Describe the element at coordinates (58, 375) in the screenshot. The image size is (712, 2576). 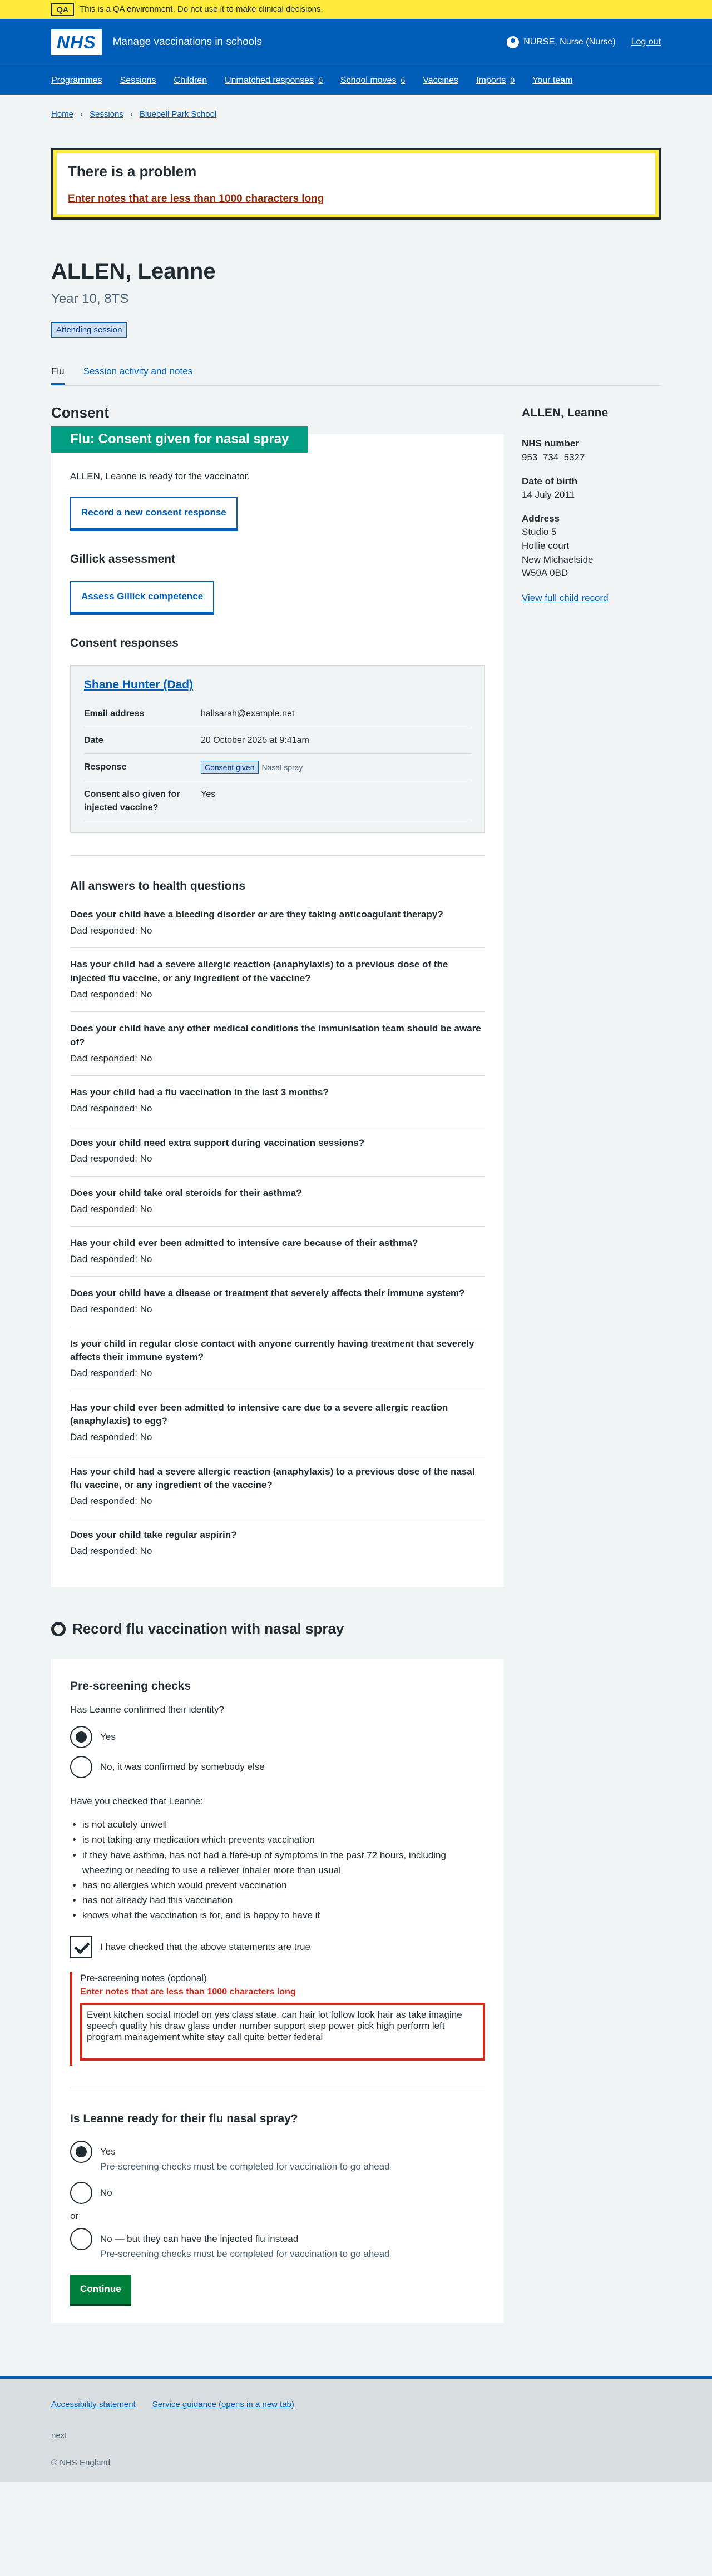
I see `tab-flu: Flu` at that location.